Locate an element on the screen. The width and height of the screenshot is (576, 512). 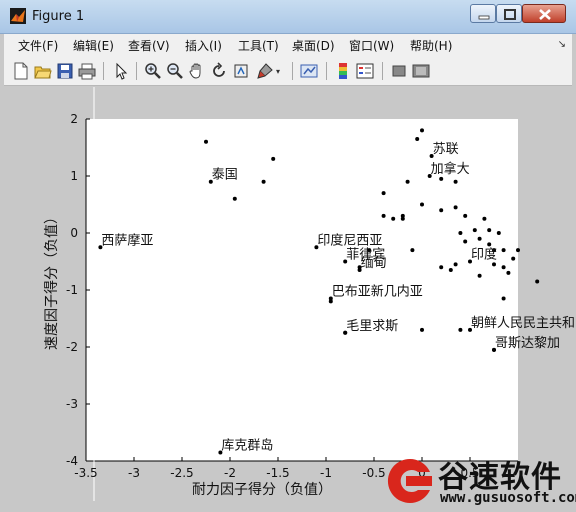
window-title: Figure 1 is located at coordinates (58, 16).